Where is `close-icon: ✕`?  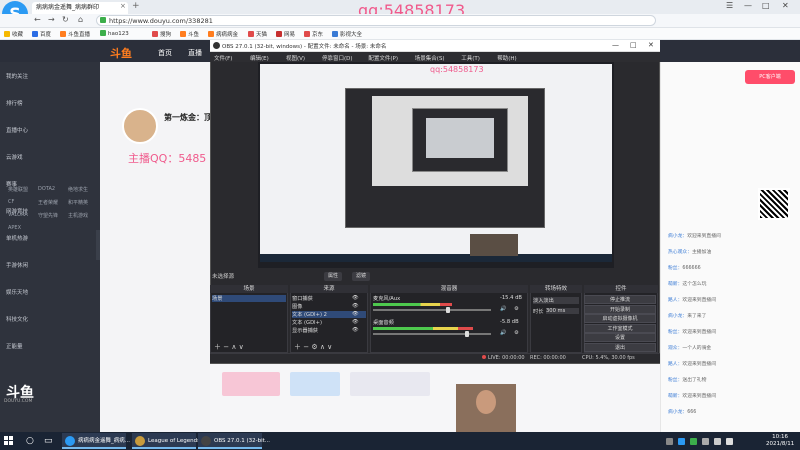 close-icon: ✕ is located at coordinates (785, 5).